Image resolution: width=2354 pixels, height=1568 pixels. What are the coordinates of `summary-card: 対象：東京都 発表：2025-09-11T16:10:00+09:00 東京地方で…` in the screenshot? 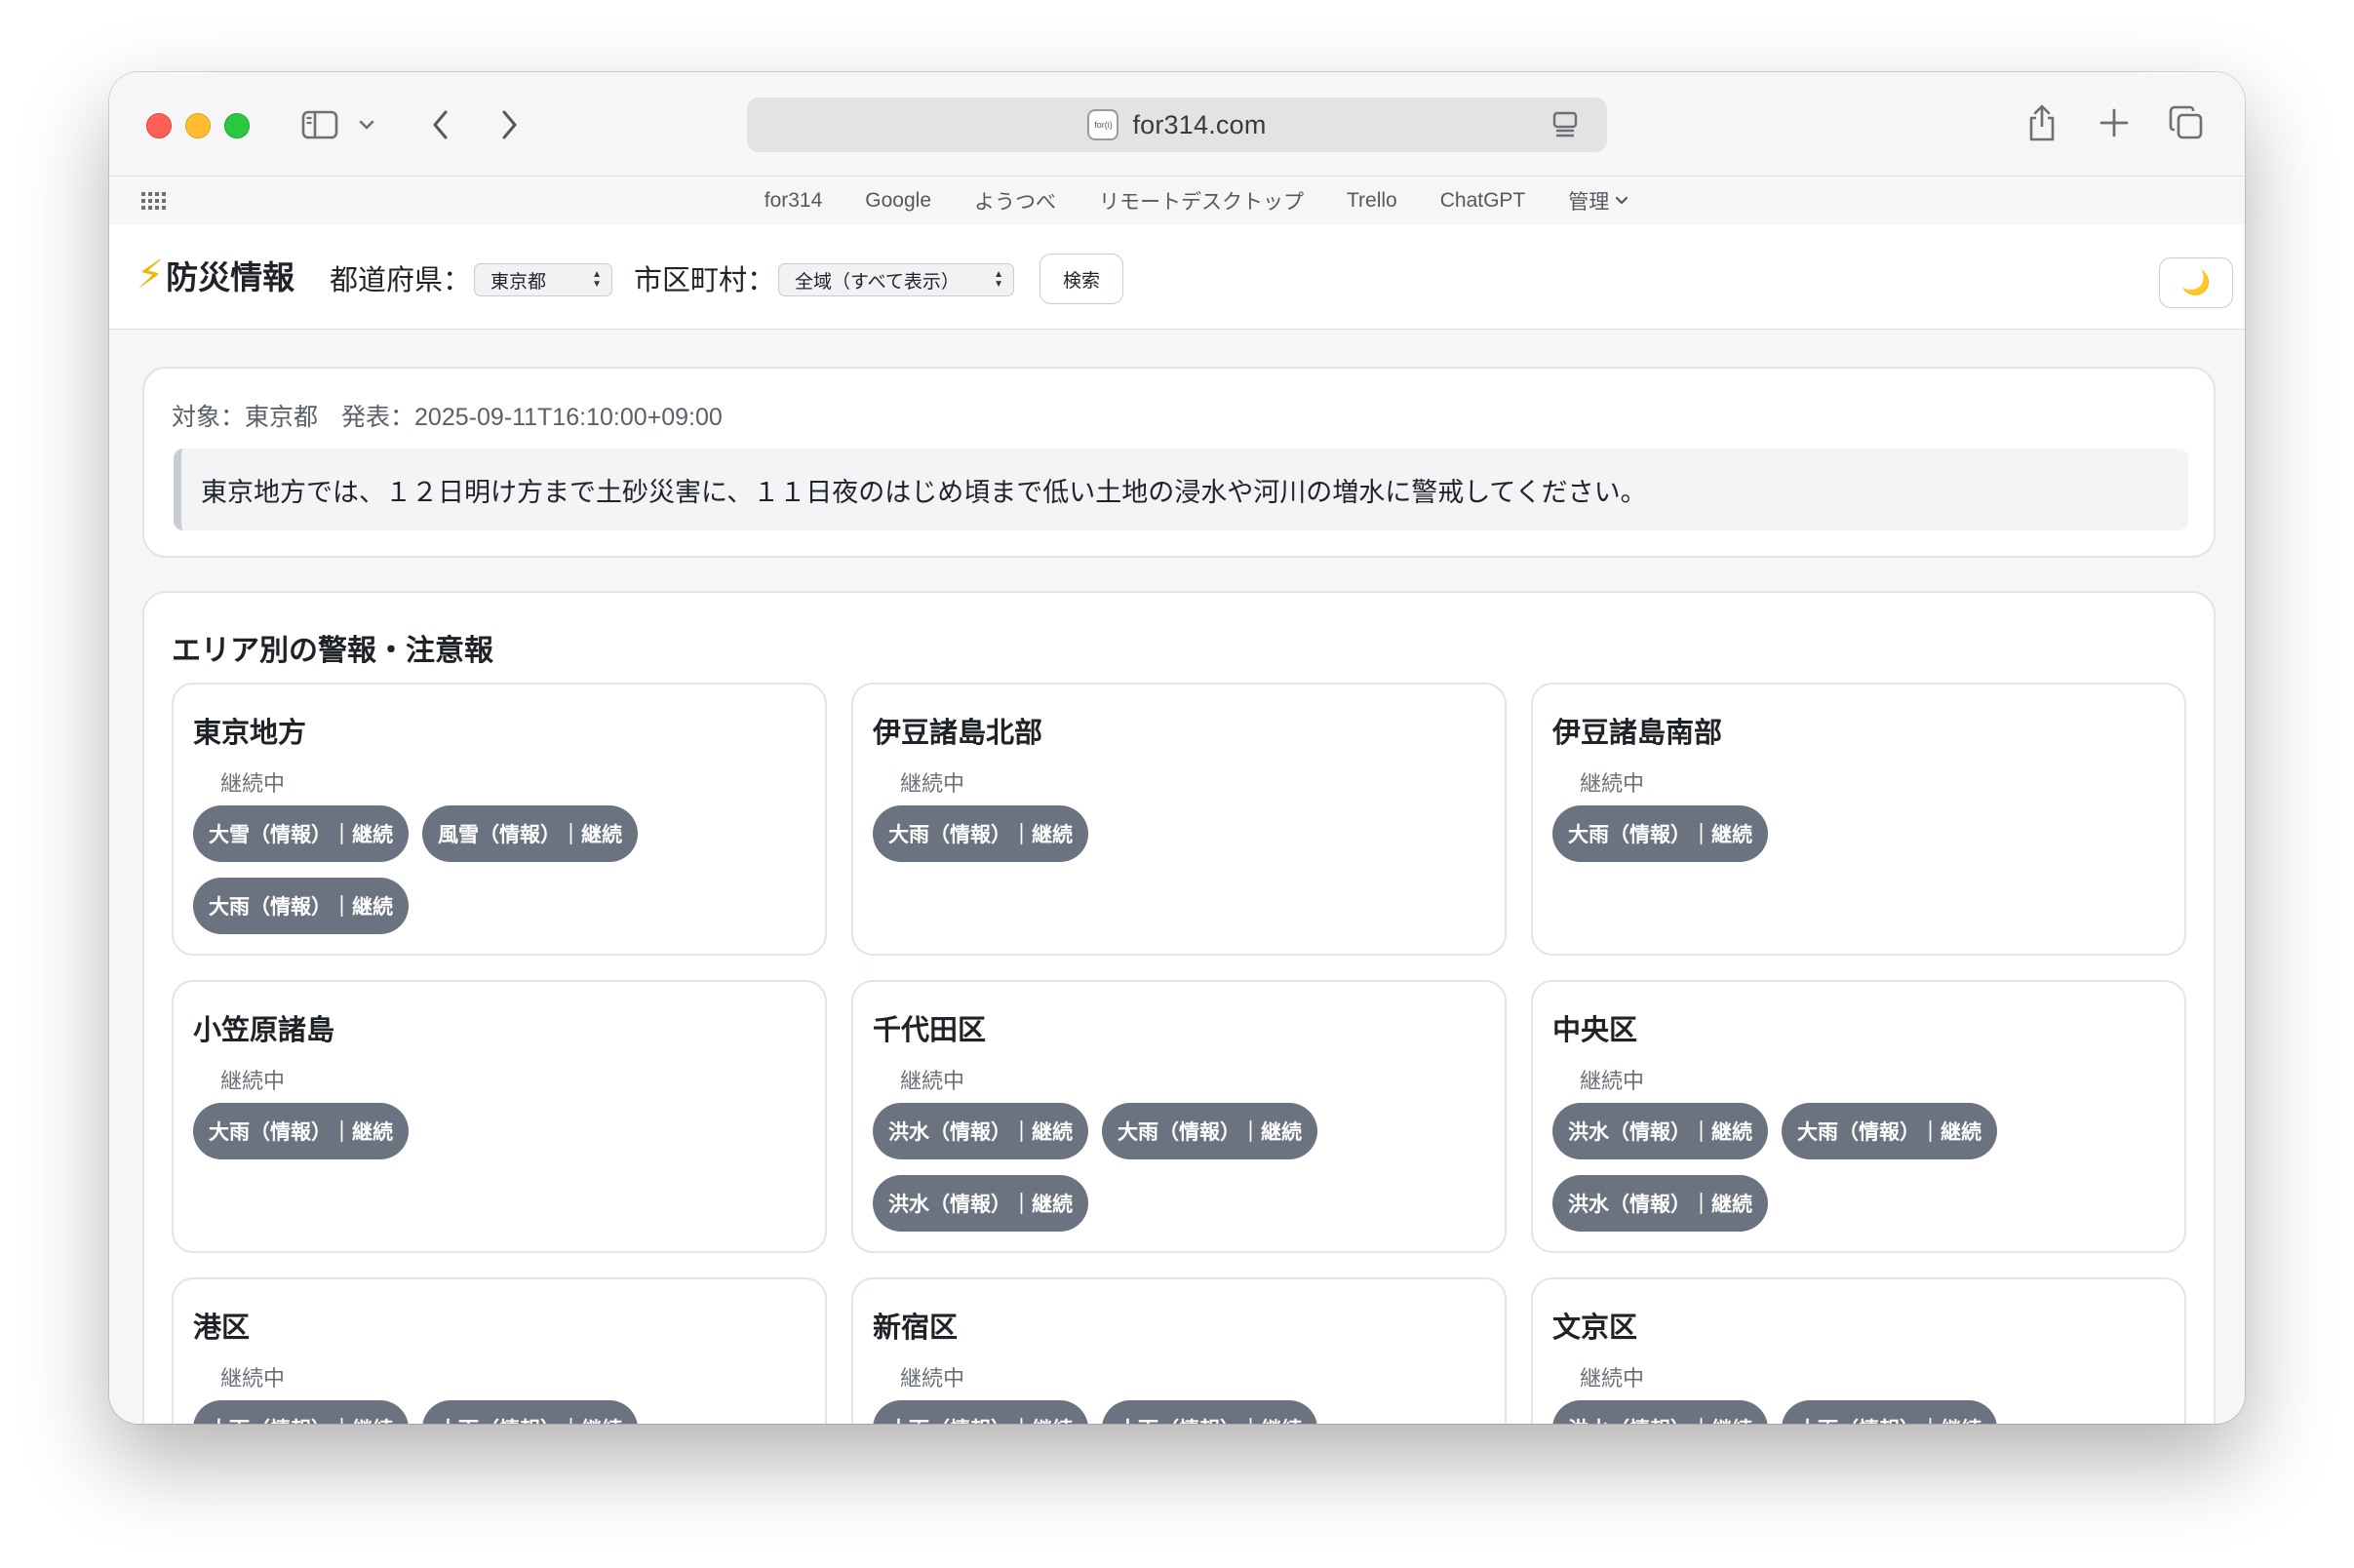 It's located at (1179, 462).